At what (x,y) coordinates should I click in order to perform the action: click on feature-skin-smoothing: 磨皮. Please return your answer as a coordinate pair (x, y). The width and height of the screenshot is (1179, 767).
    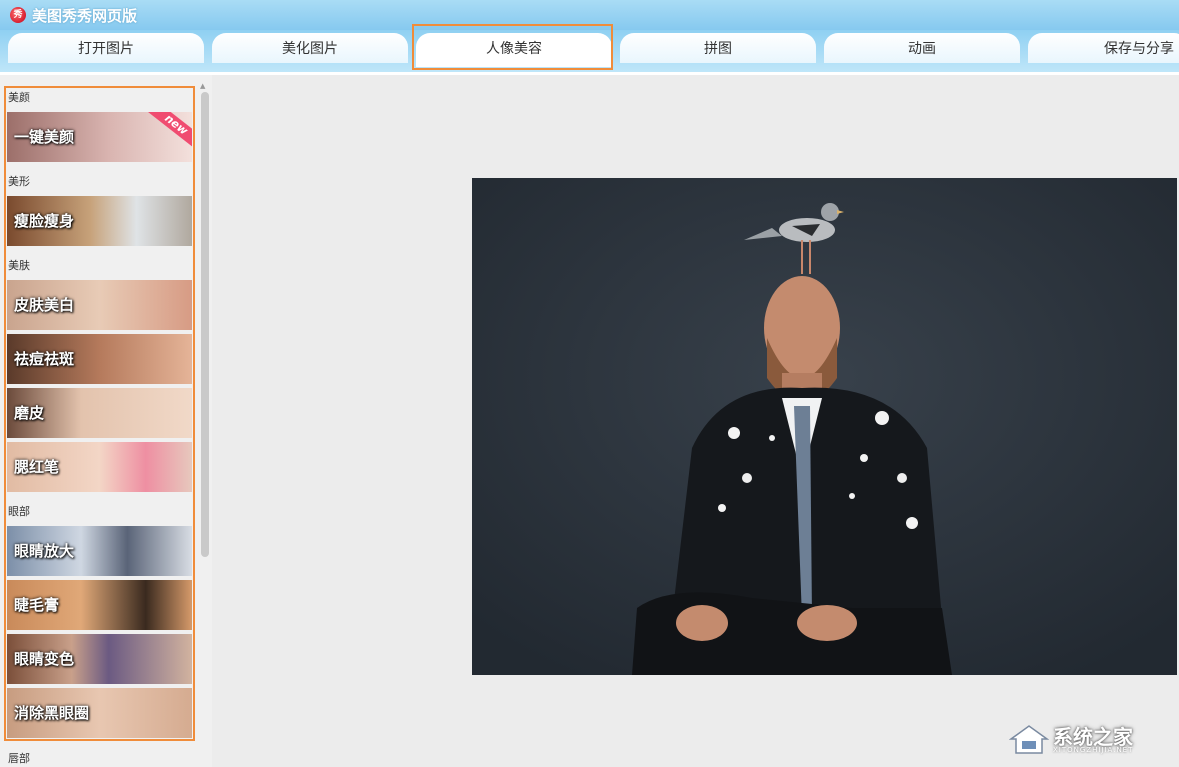
    Looking at the image, I should click on (99, 413).